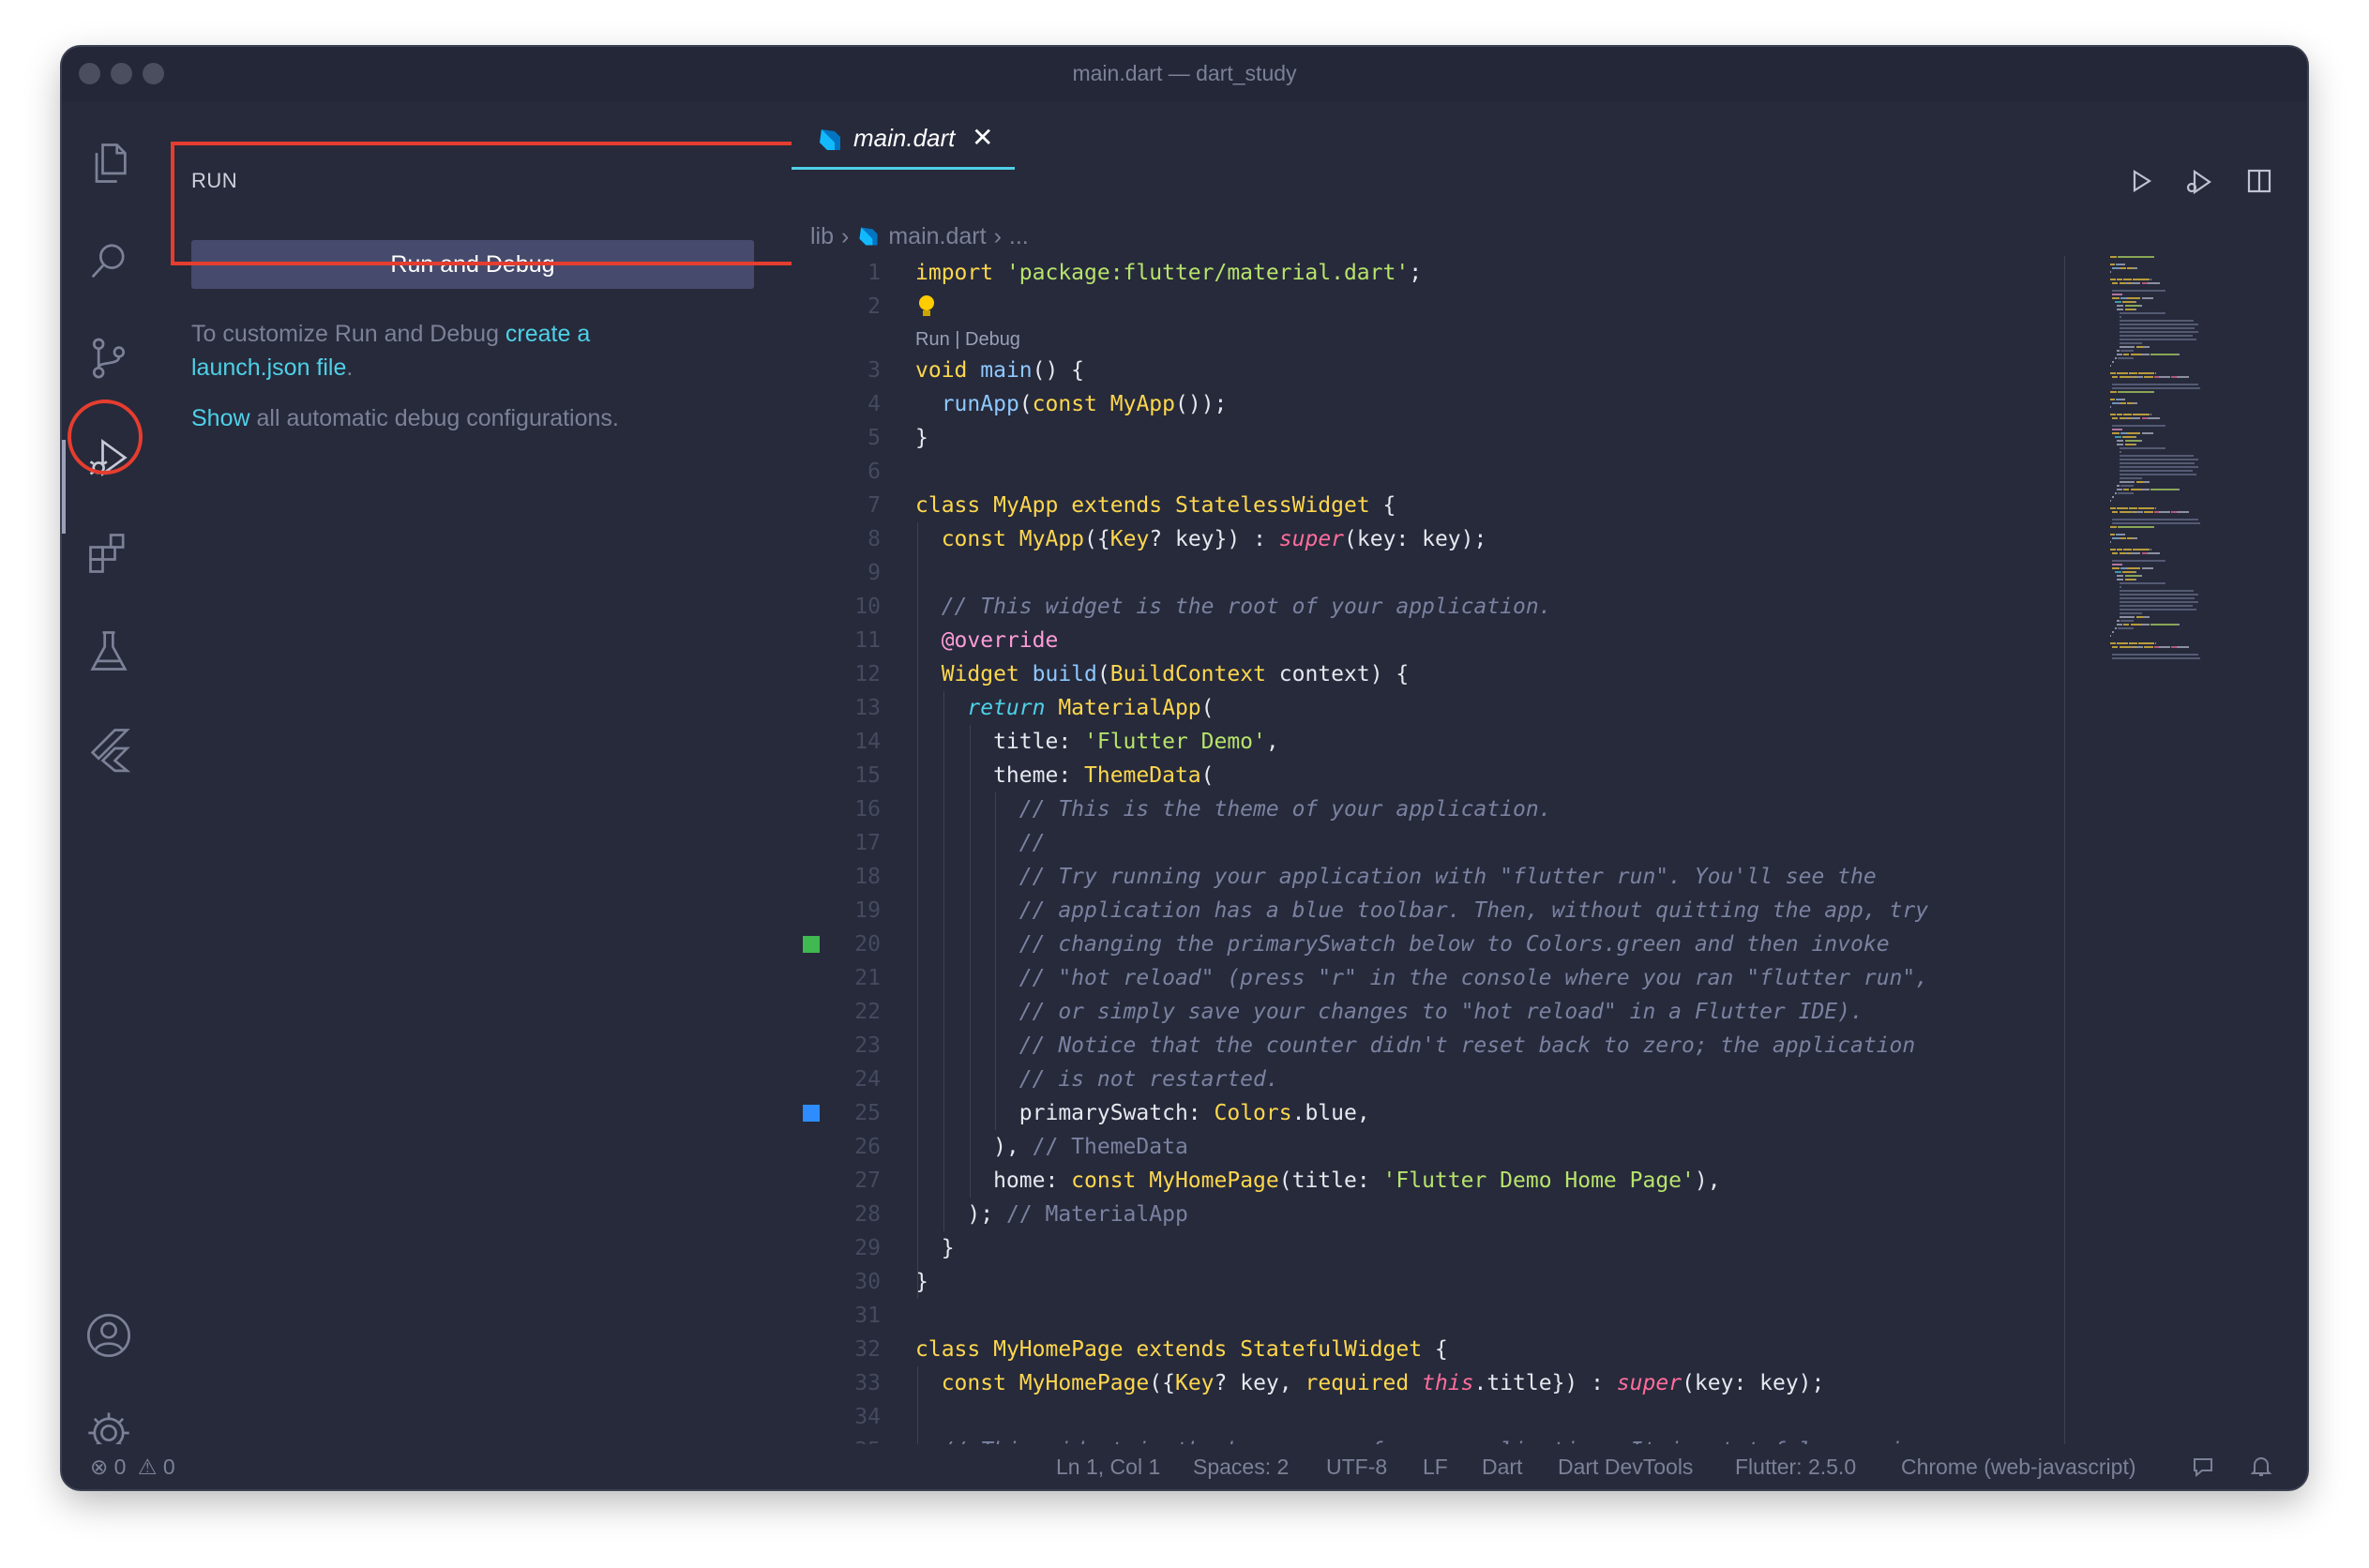  I want to click on end-of-line: LF, so click(1435, 1467).